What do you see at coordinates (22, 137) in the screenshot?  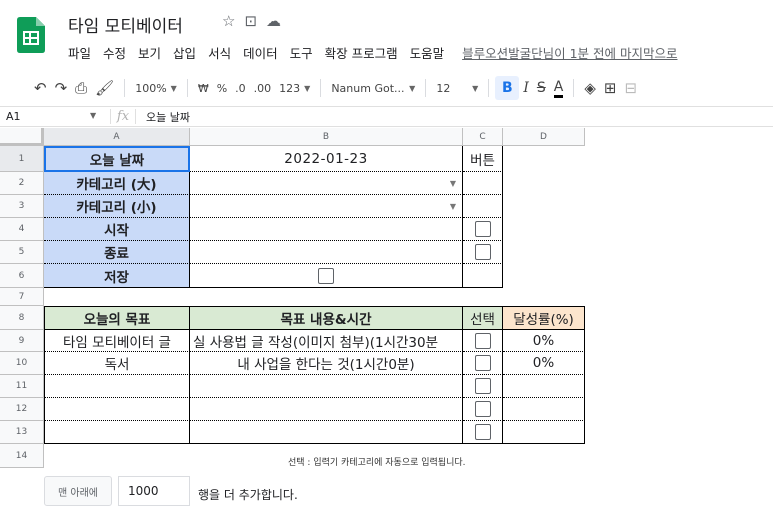 I see `select-all-corner` at bounding box center [22, 137].